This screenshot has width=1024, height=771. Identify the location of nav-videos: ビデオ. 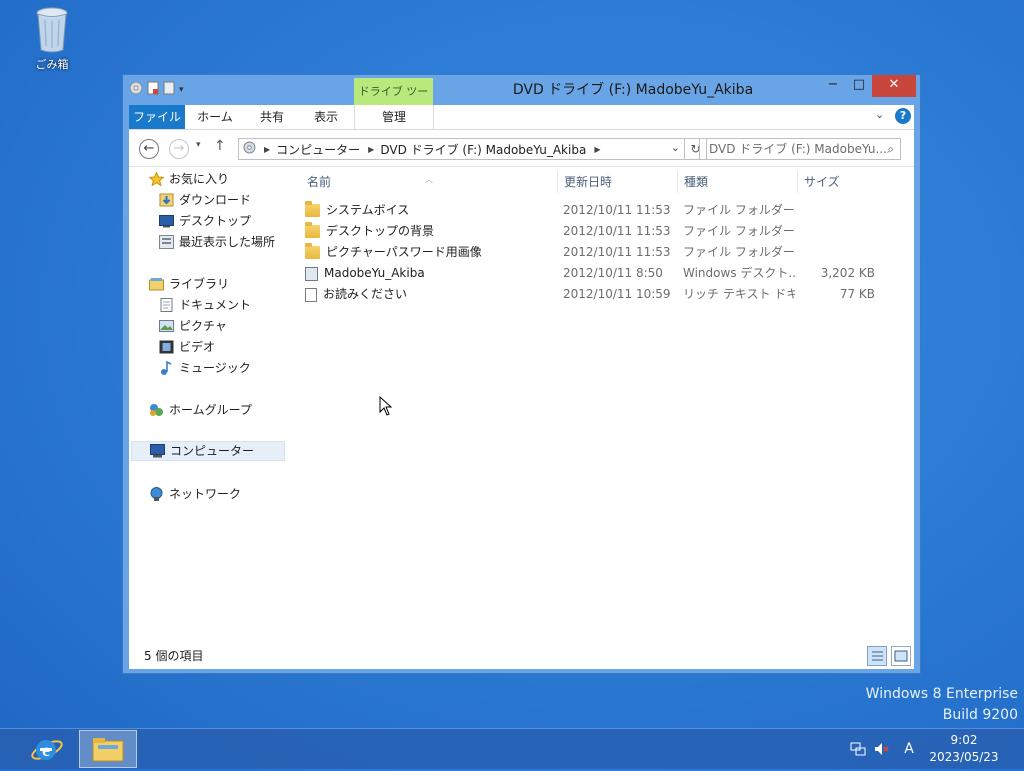
(187, 347).